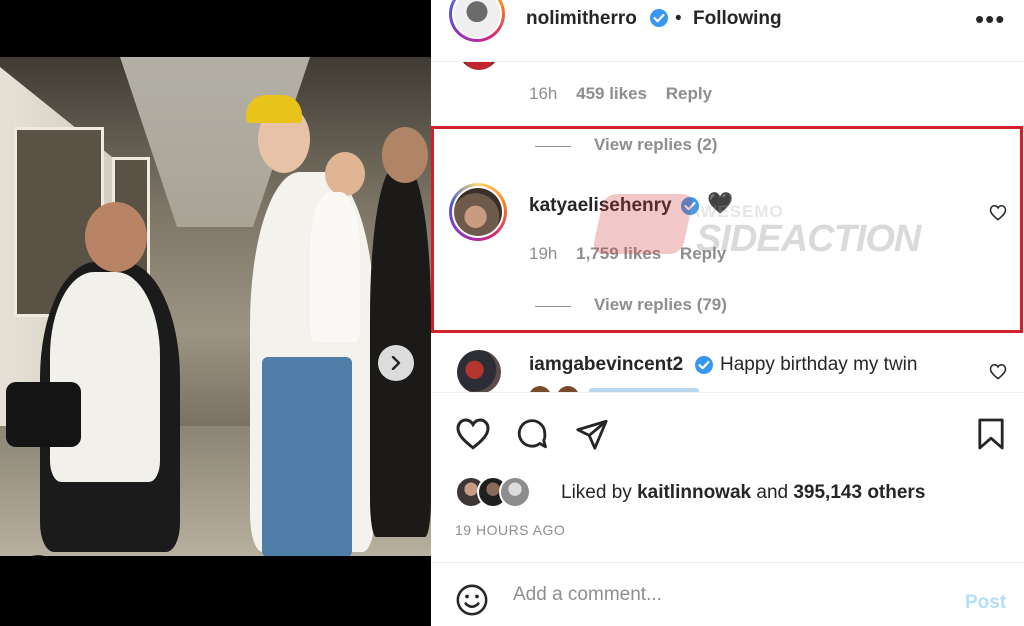  I want to click on comment-time: 19h, so click(543, 253).